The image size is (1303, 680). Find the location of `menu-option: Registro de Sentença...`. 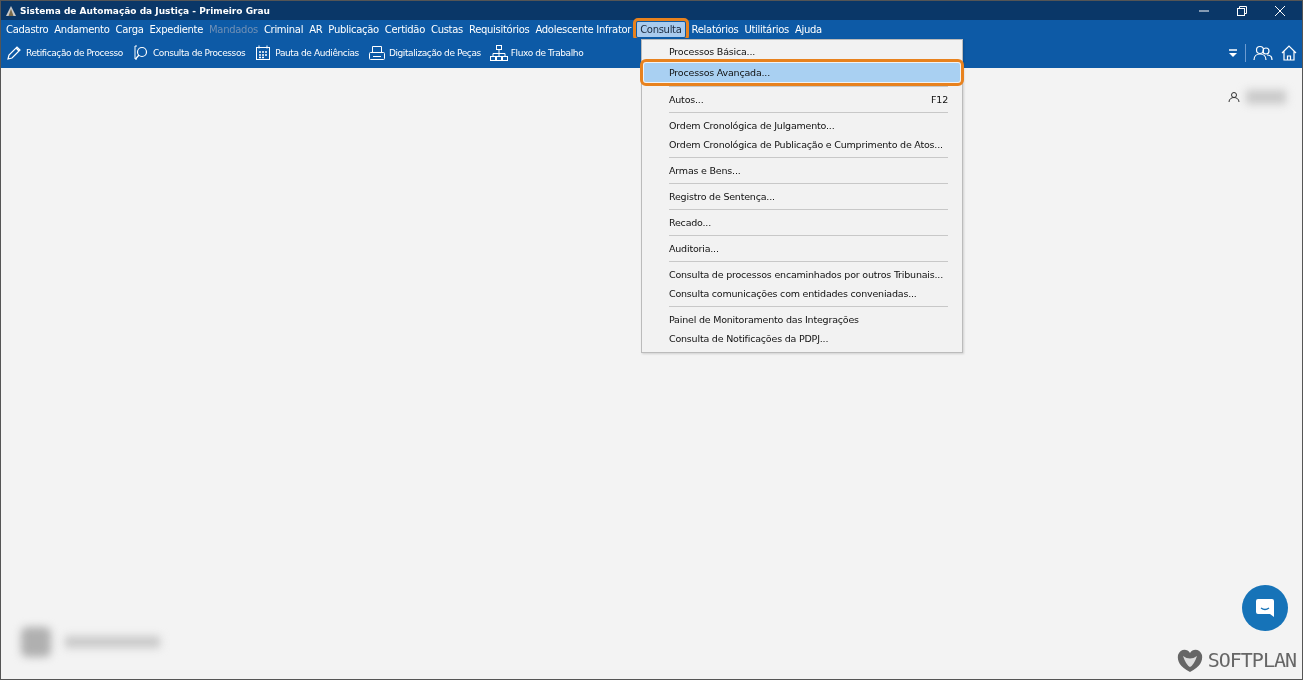

menu-option: Registro de Sentença... is located at coordinates (802, 196).